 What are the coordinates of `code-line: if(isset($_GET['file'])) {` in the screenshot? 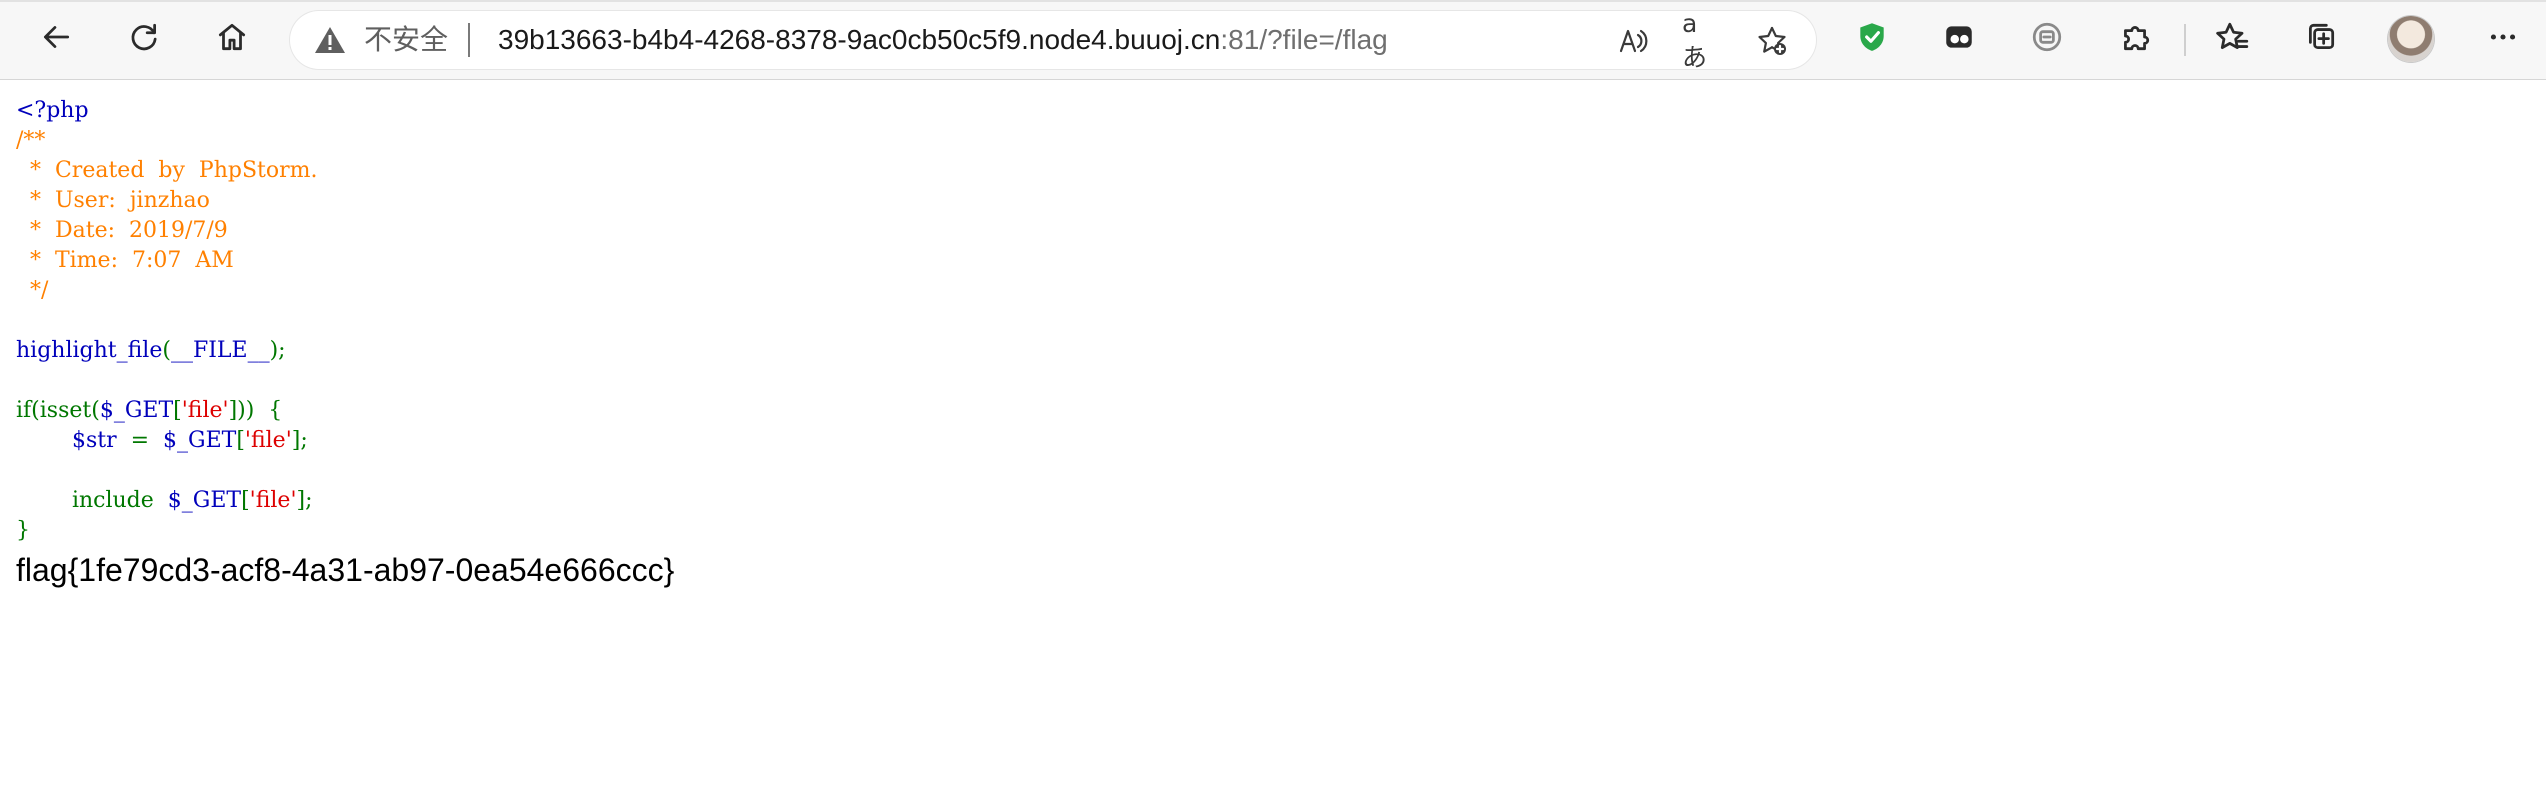 It's located at (1266, 411).